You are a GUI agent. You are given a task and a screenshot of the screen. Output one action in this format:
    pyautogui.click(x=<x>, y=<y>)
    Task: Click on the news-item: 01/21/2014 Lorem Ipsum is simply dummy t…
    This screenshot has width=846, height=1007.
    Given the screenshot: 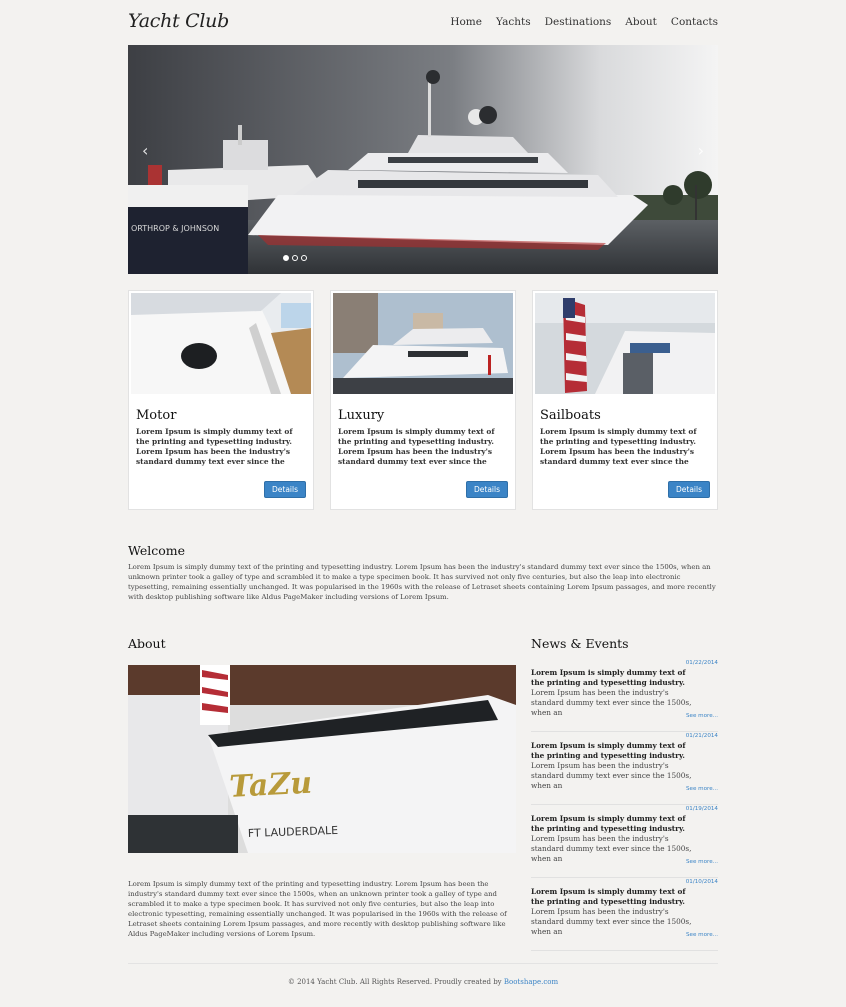 What is the action you would take?
    pyautogui.click(x=624, y=768)
    